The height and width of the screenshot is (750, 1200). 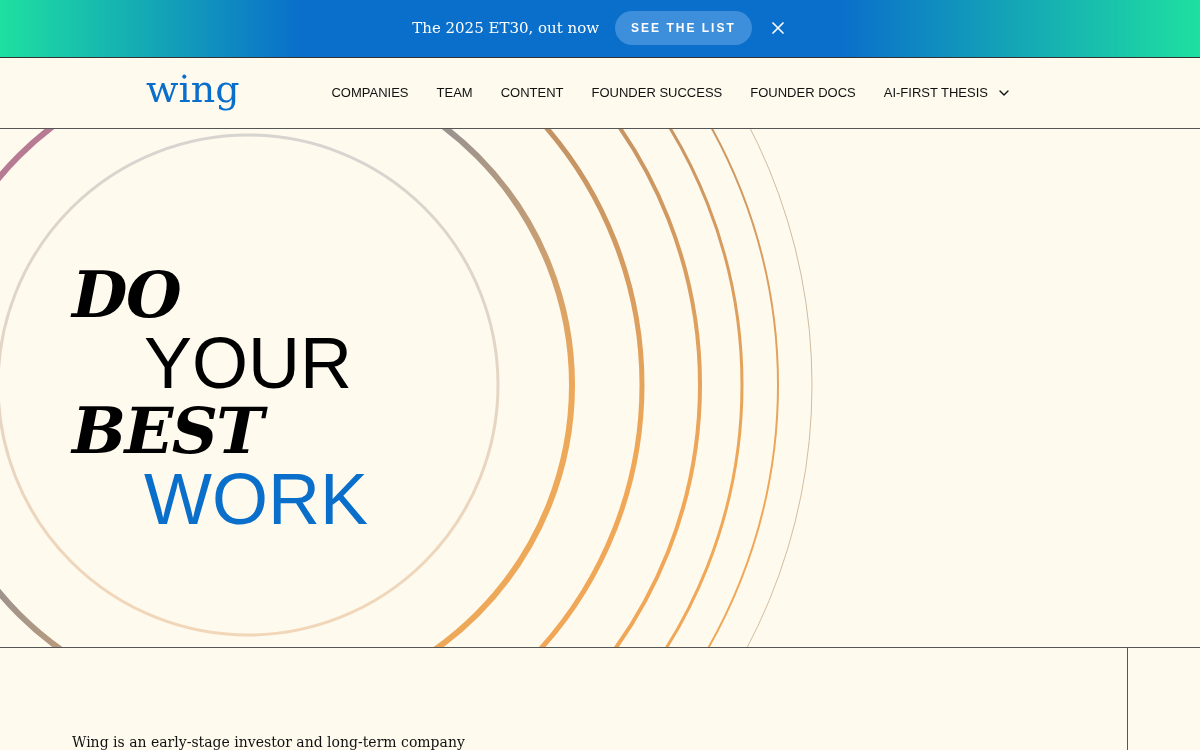 I want to click on hero-heading-line: YOUR, so click(x=248, y=363).